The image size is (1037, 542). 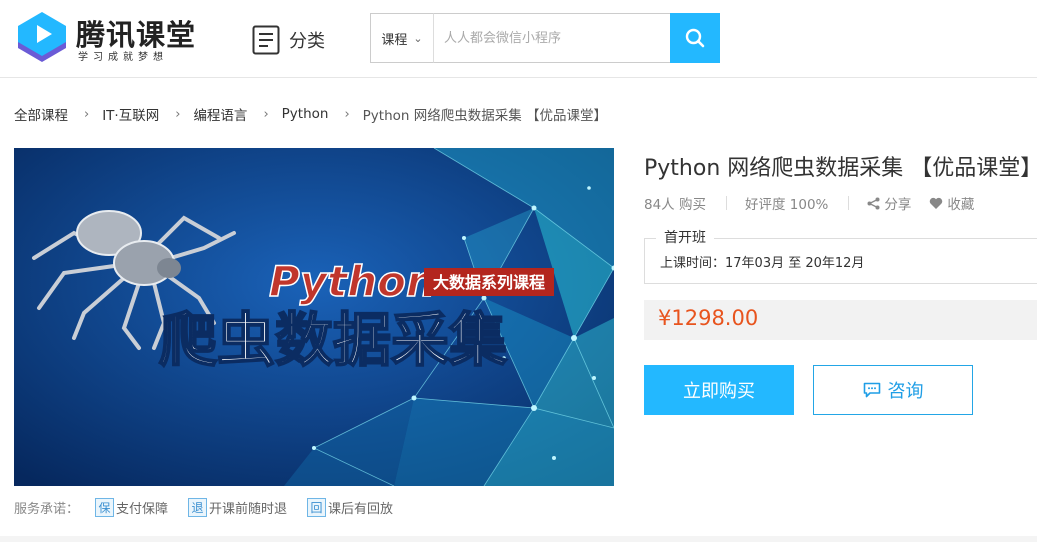 What do you see at coordinates (41, 114) in the screenshot?
I see `breadcrumb-item-all-courses: 全部课程` at bounding box center [41, 114].